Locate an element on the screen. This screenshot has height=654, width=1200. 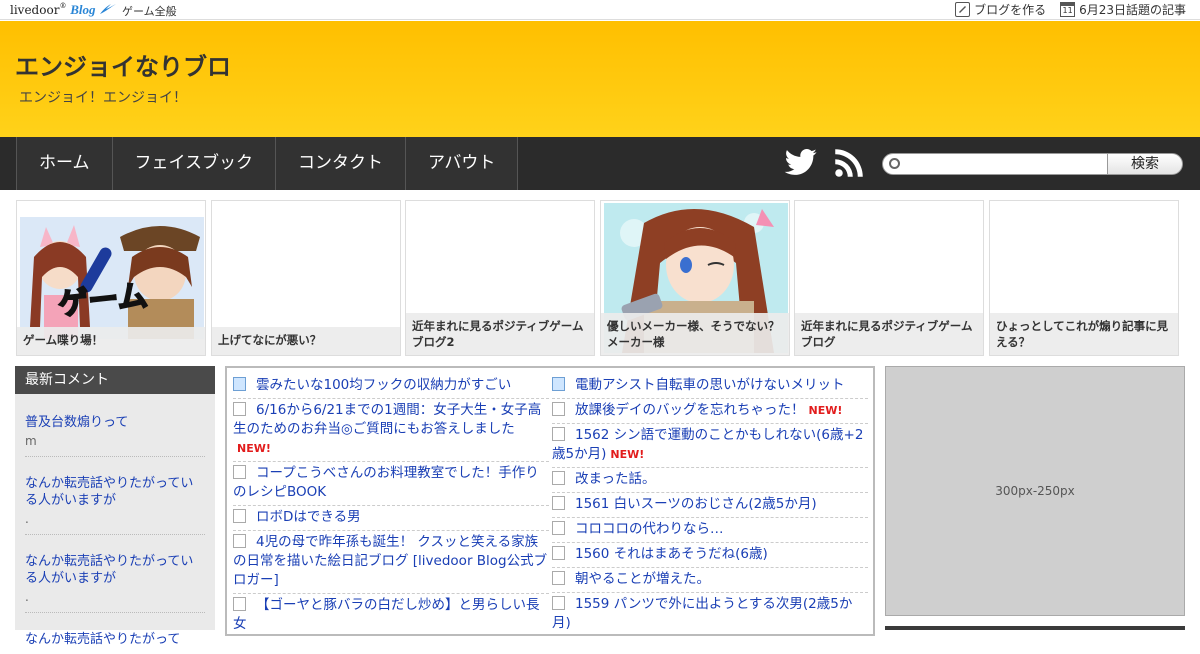
thumb-card-1: ゲーム ゲーム喋り場！ is located at coordinates (111, 278).